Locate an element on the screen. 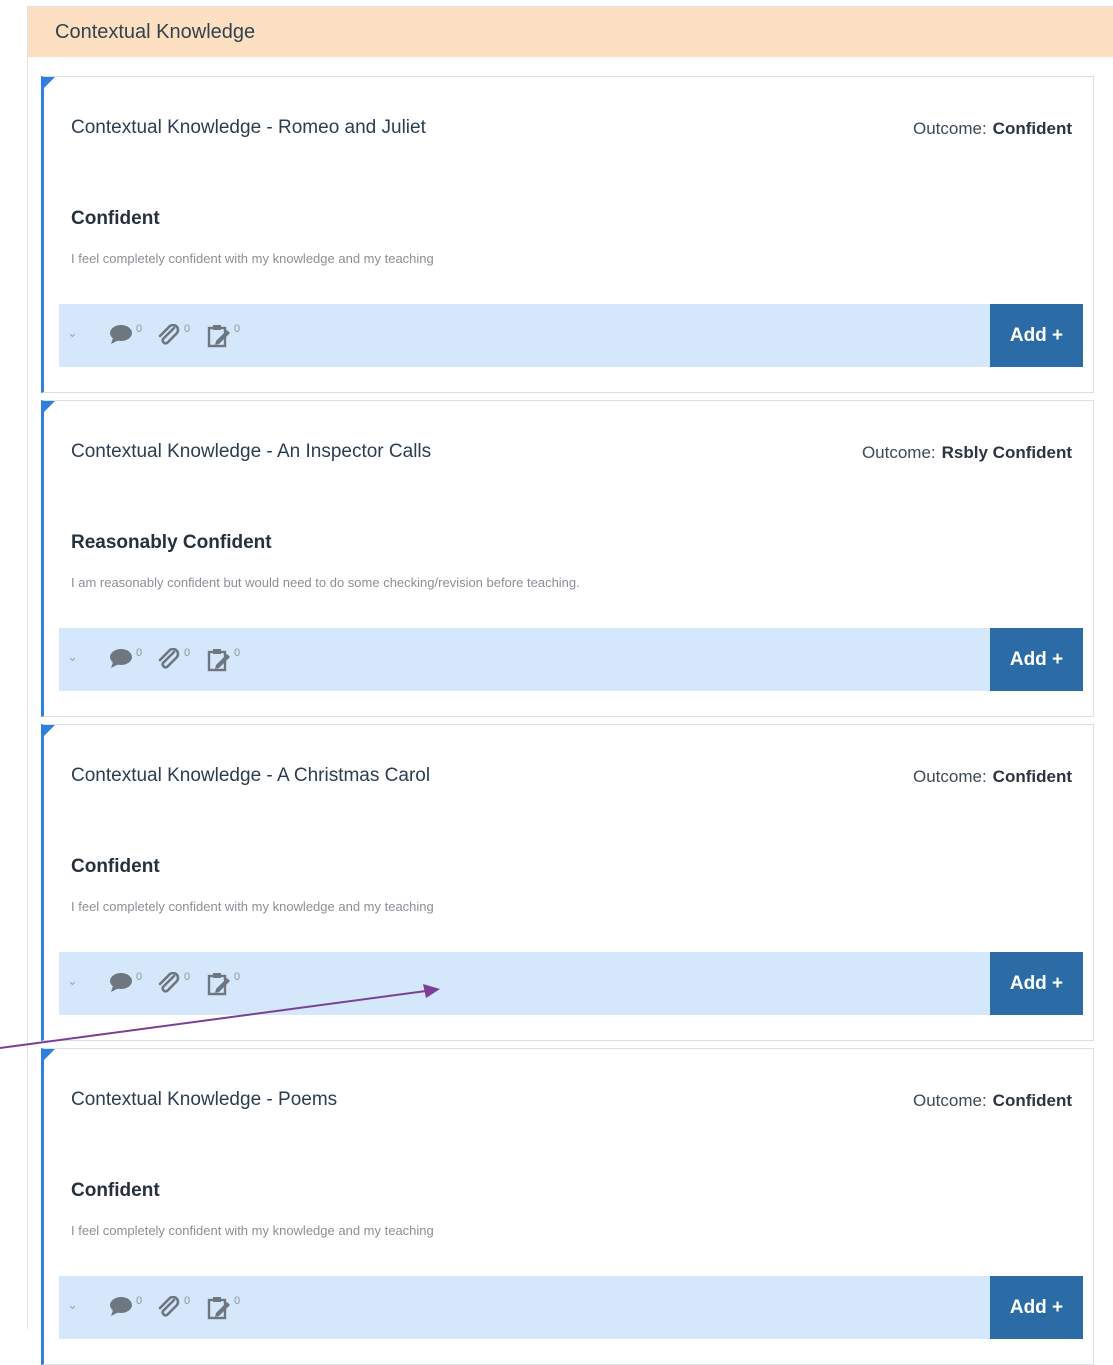 The width and height of the screenshot is (1113, 1365). card-outcome: Outcome: Rsbly Confident is located at coordinates (967, 453).